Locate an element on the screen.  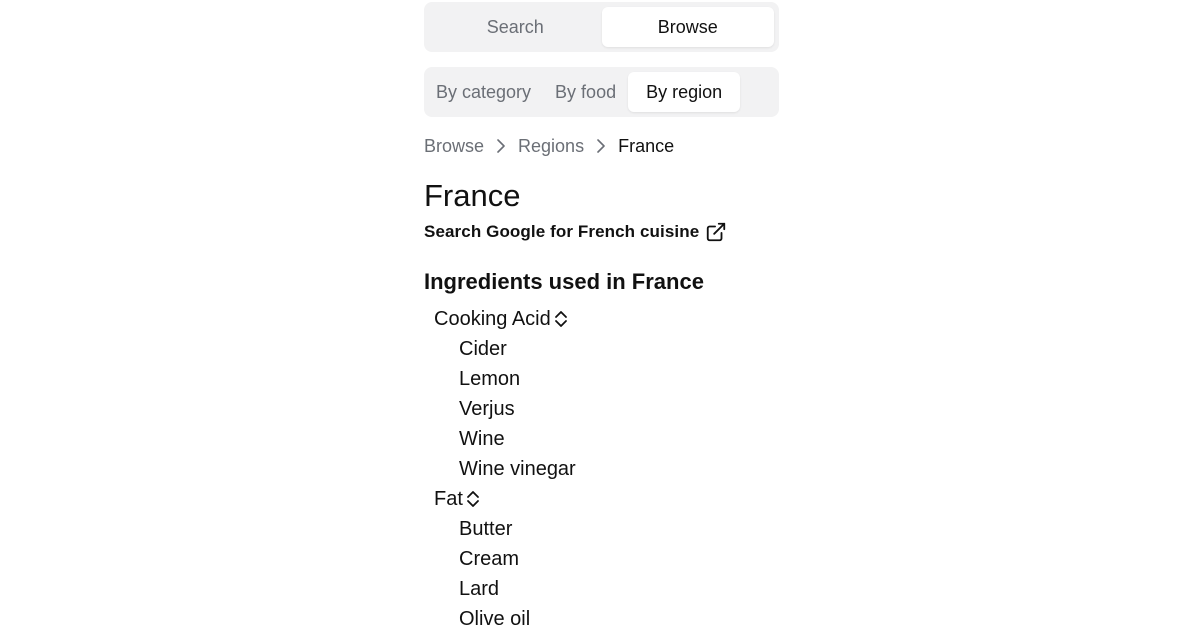
list-item: Butter is located at coordinates (606, 529).